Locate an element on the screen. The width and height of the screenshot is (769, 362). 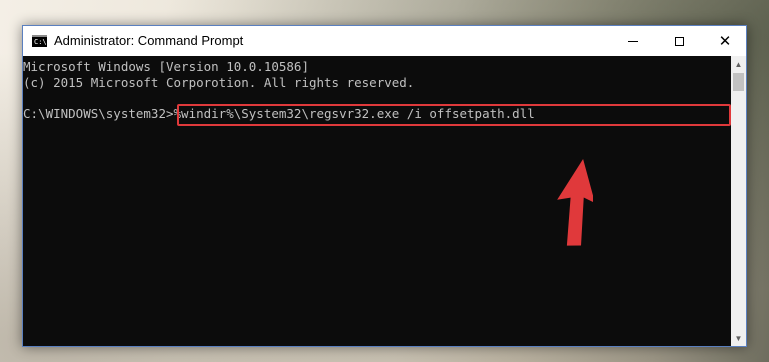
scrollbar-thumb is located at coordinates (738, 82).